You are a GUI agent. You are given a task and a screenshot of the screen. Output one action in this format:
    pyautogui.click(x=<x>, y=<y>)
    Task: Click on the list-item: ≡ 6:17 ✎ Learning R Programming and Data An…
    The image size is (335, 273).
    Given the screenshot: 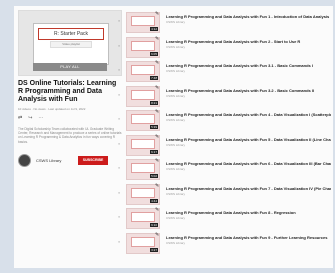 What is the action you would take?
    pyautogui.click(x=225, y=145)
    